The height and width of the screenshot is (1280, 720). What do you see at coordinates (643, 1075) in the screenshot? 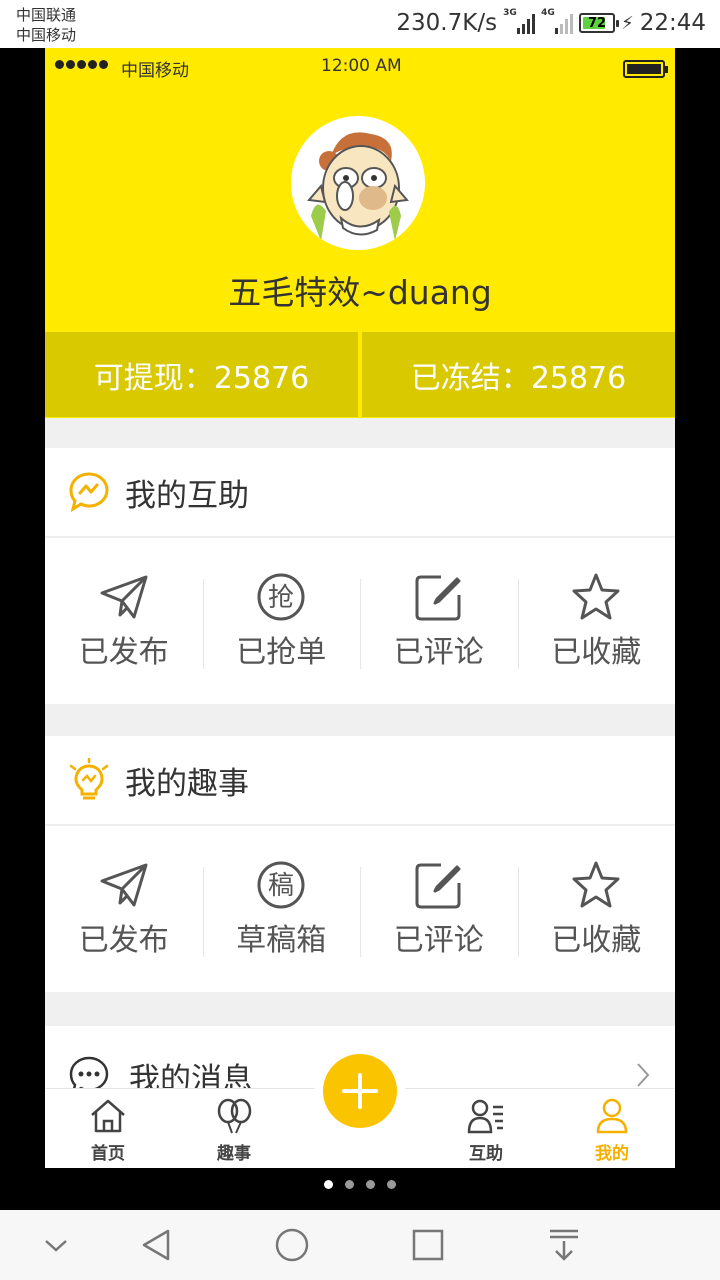
I see `chevron-right-icon` at bounding box center [643, 1075].